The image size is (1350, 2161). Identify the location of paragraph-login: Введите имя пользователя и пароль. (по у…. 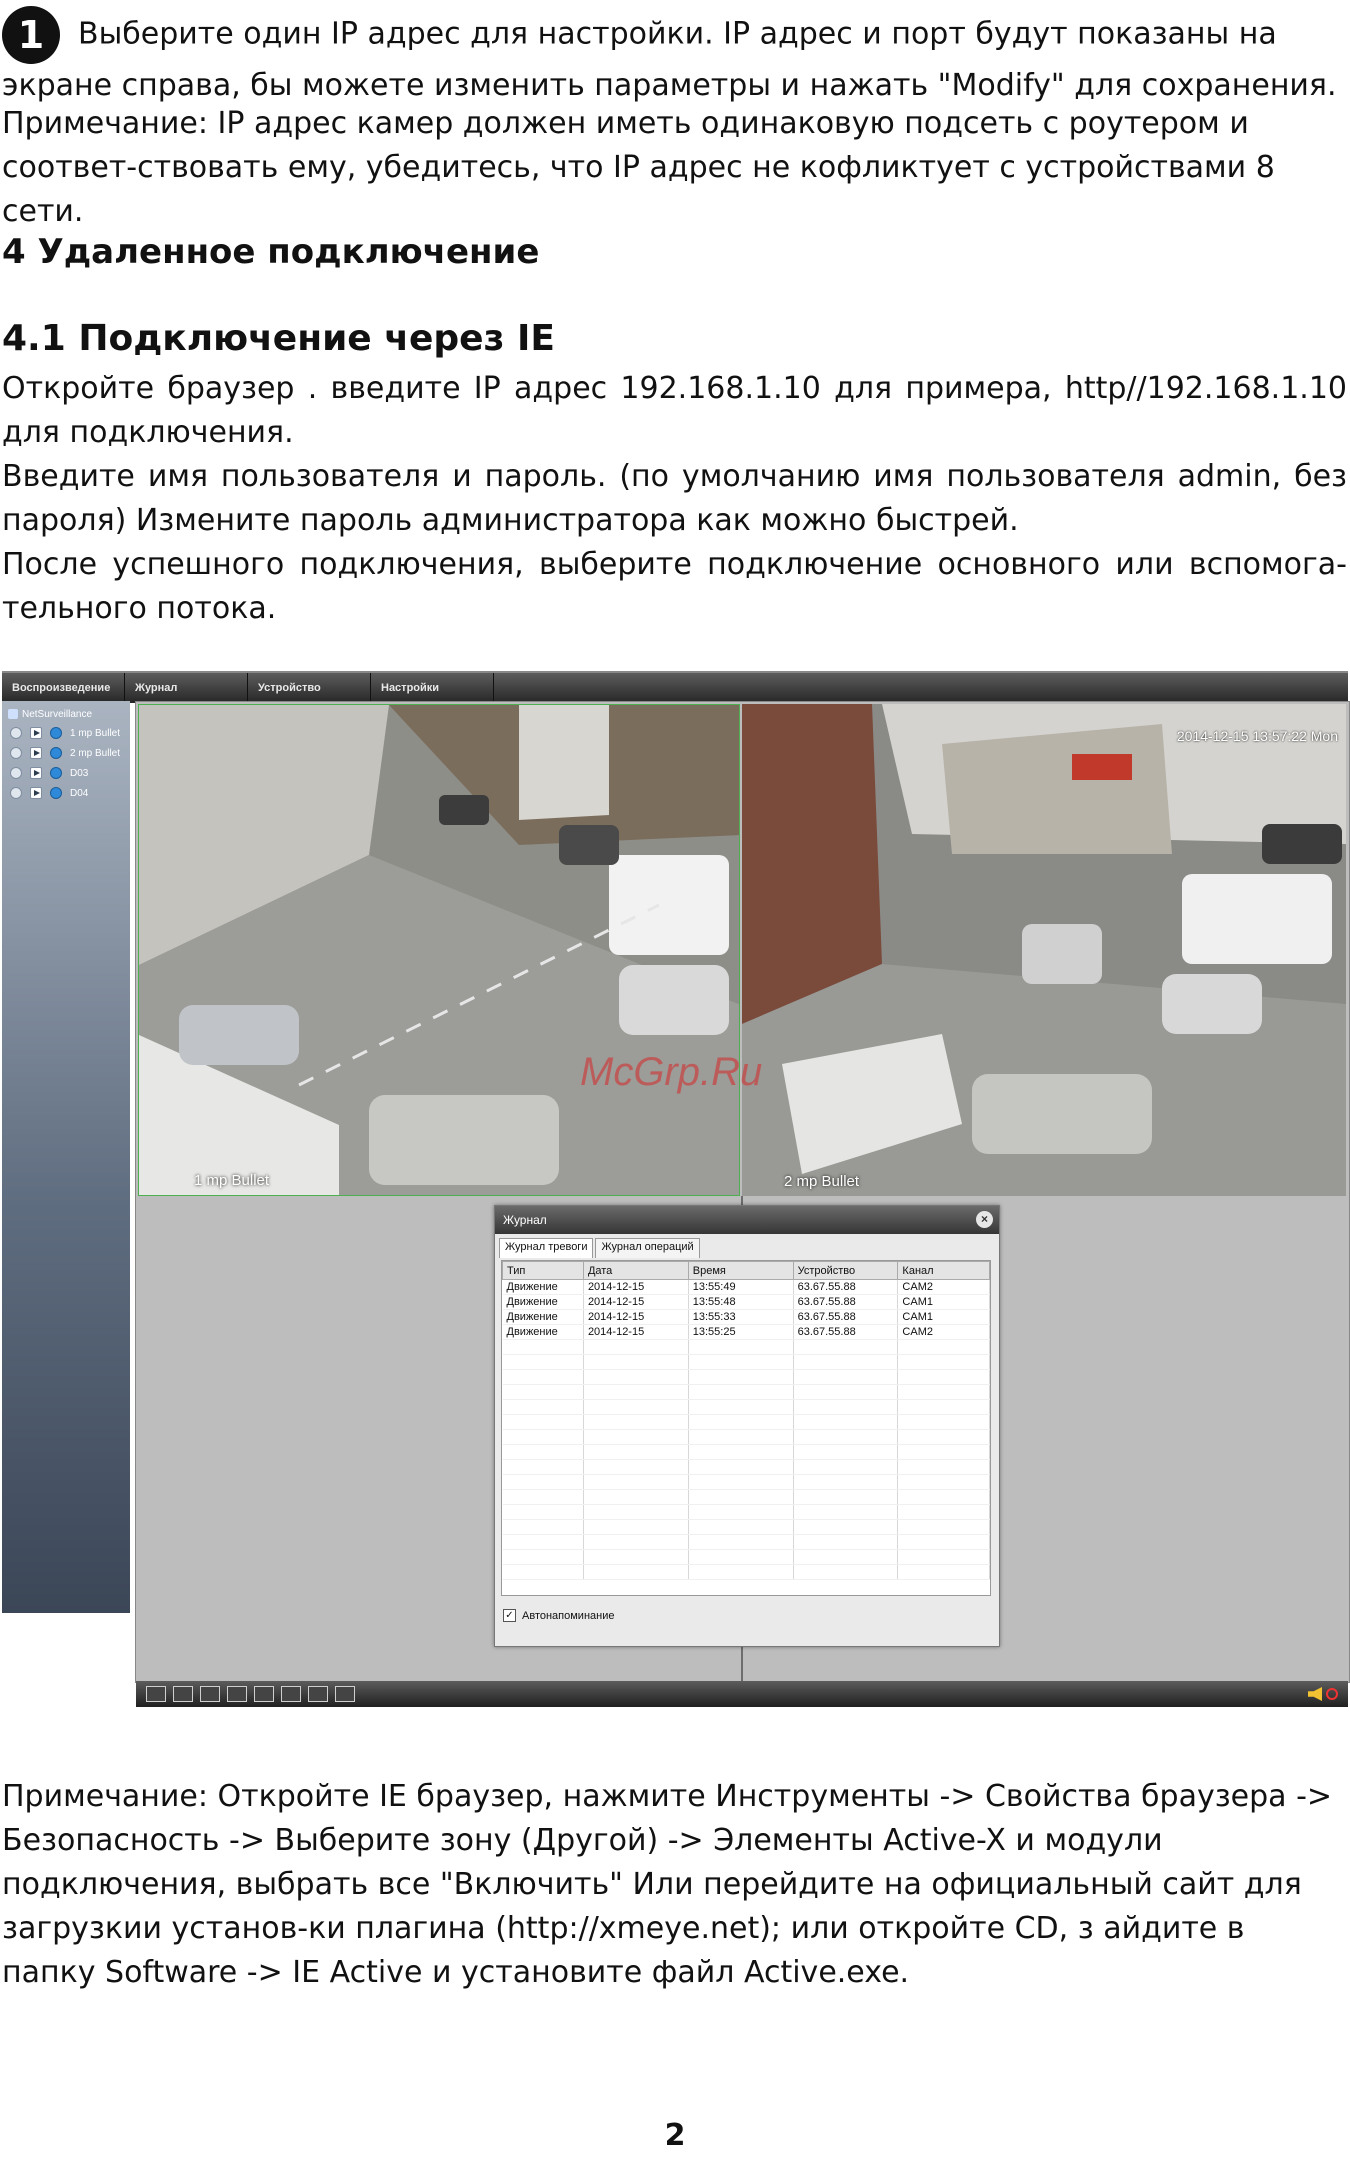
(674, 498).